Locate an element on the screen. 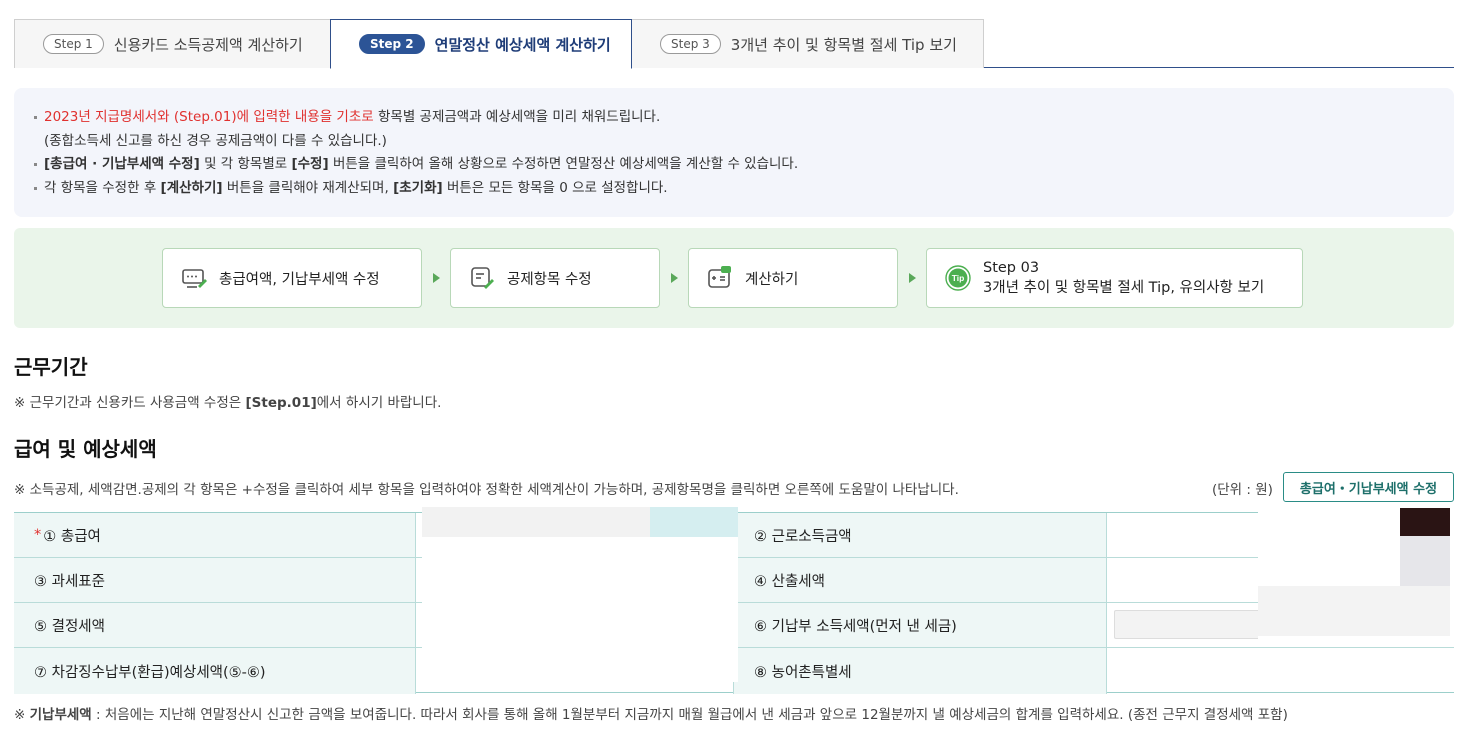 This screenshot has height=736, width=1478. info-line-1-highlight: 2023년 지급명세서와 (Step.01)에 입력한 내용을 기초로 is located at coordinates (209, 117).